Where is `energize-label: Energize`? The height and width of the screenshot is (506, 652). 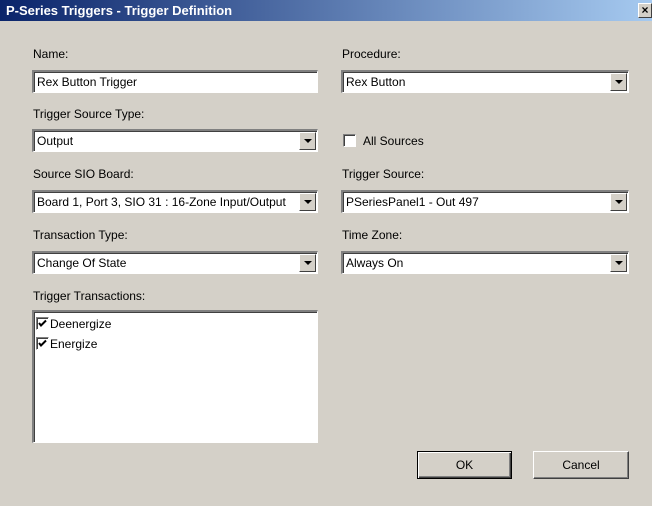 energize-label: Energize is located at coordinates (74, 343).